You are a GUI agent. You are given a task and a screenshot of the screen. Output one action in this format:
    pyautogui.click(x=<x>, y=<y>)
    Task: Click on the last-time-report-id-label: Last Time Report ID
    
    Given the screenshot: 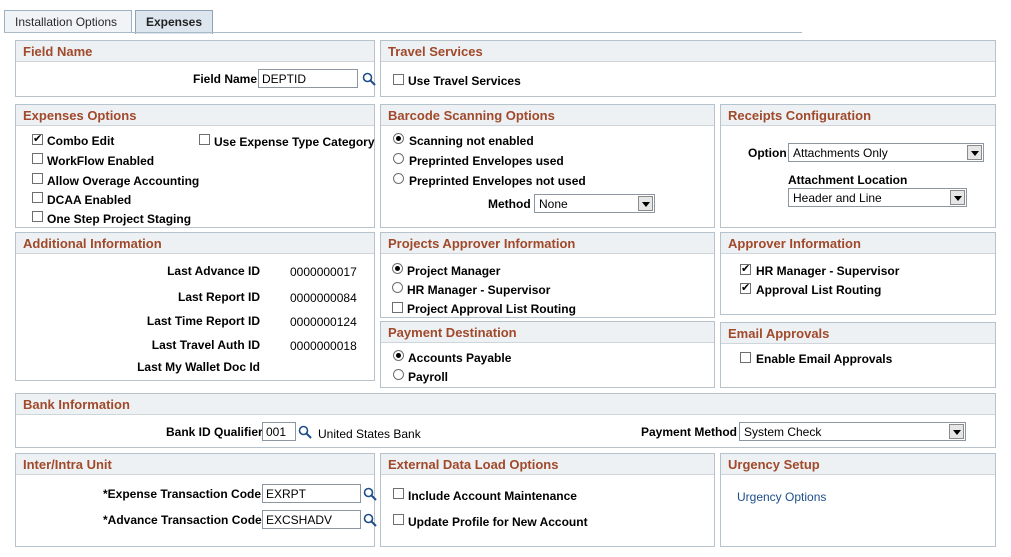 What is the action you would take?
    pyautogui.click(x=203, y=321)
    